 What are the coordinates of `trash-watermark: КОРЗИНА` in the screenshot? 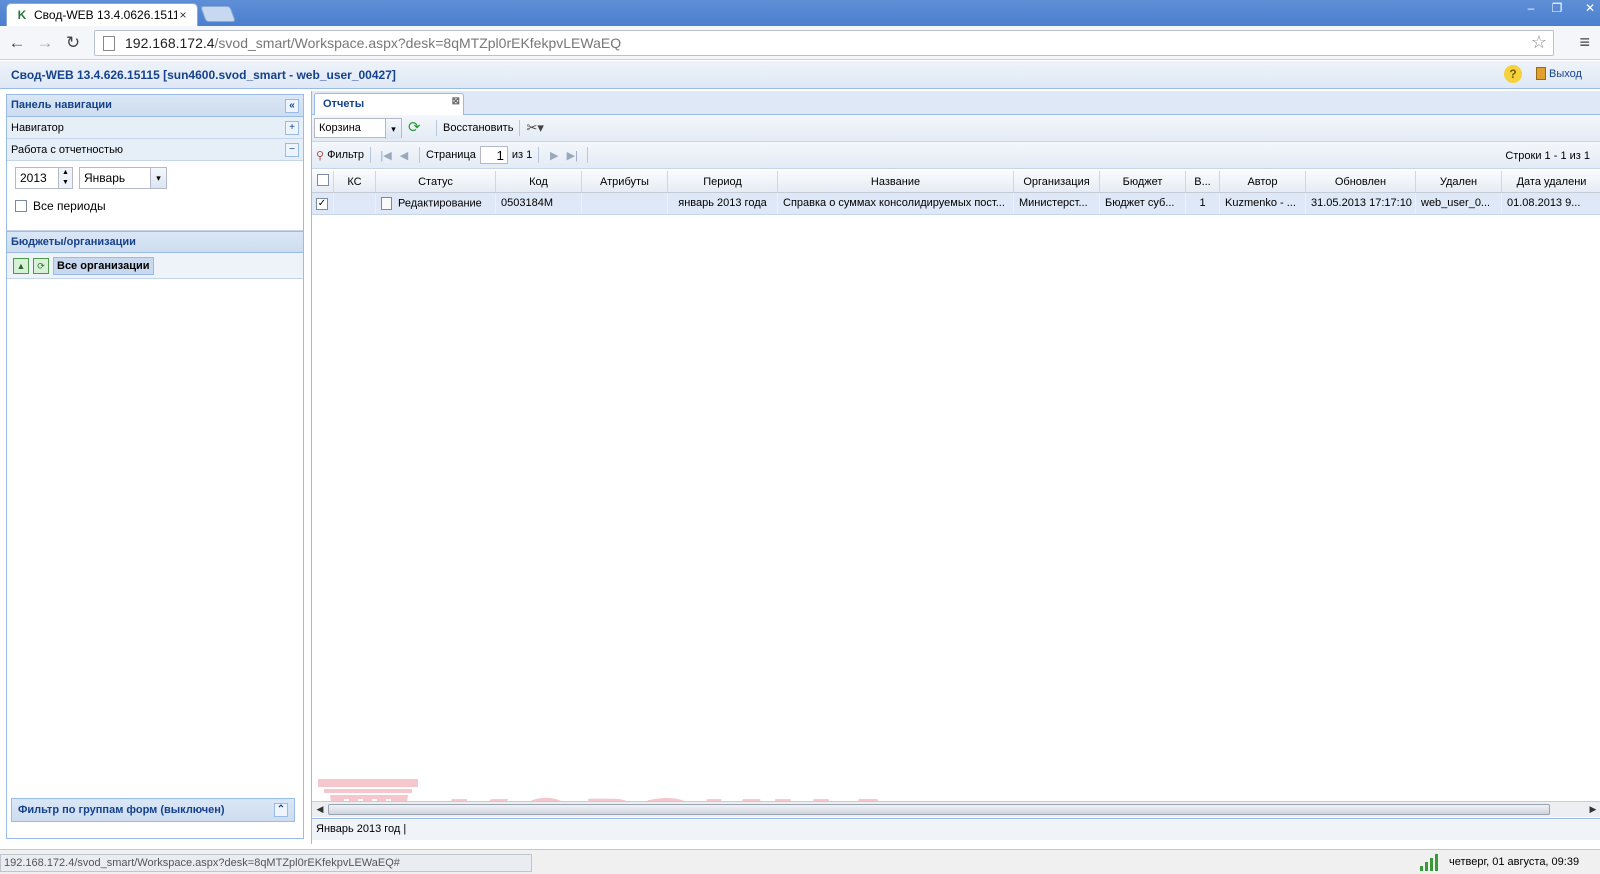 It's located at (606, 790).